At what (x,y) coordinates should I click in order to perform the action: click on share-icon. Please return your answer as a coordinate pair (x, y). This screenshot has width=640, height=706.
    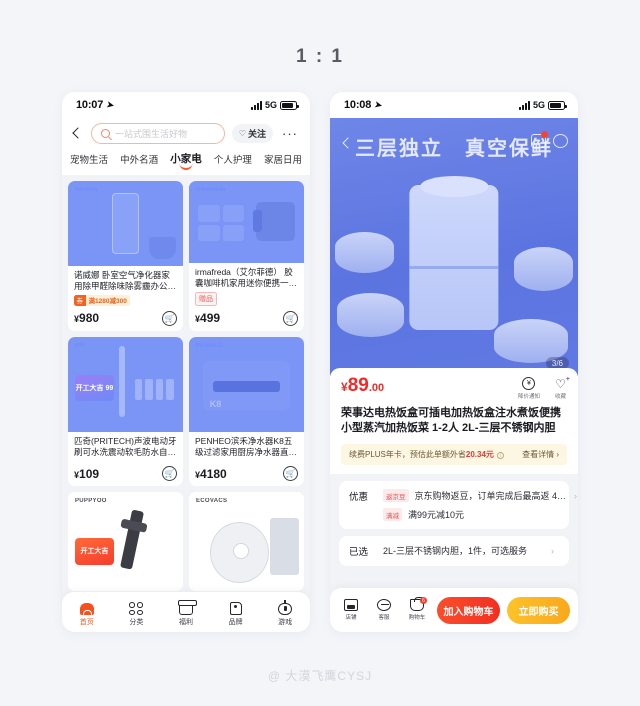
    Looking at the image, I should click on (539, 139).